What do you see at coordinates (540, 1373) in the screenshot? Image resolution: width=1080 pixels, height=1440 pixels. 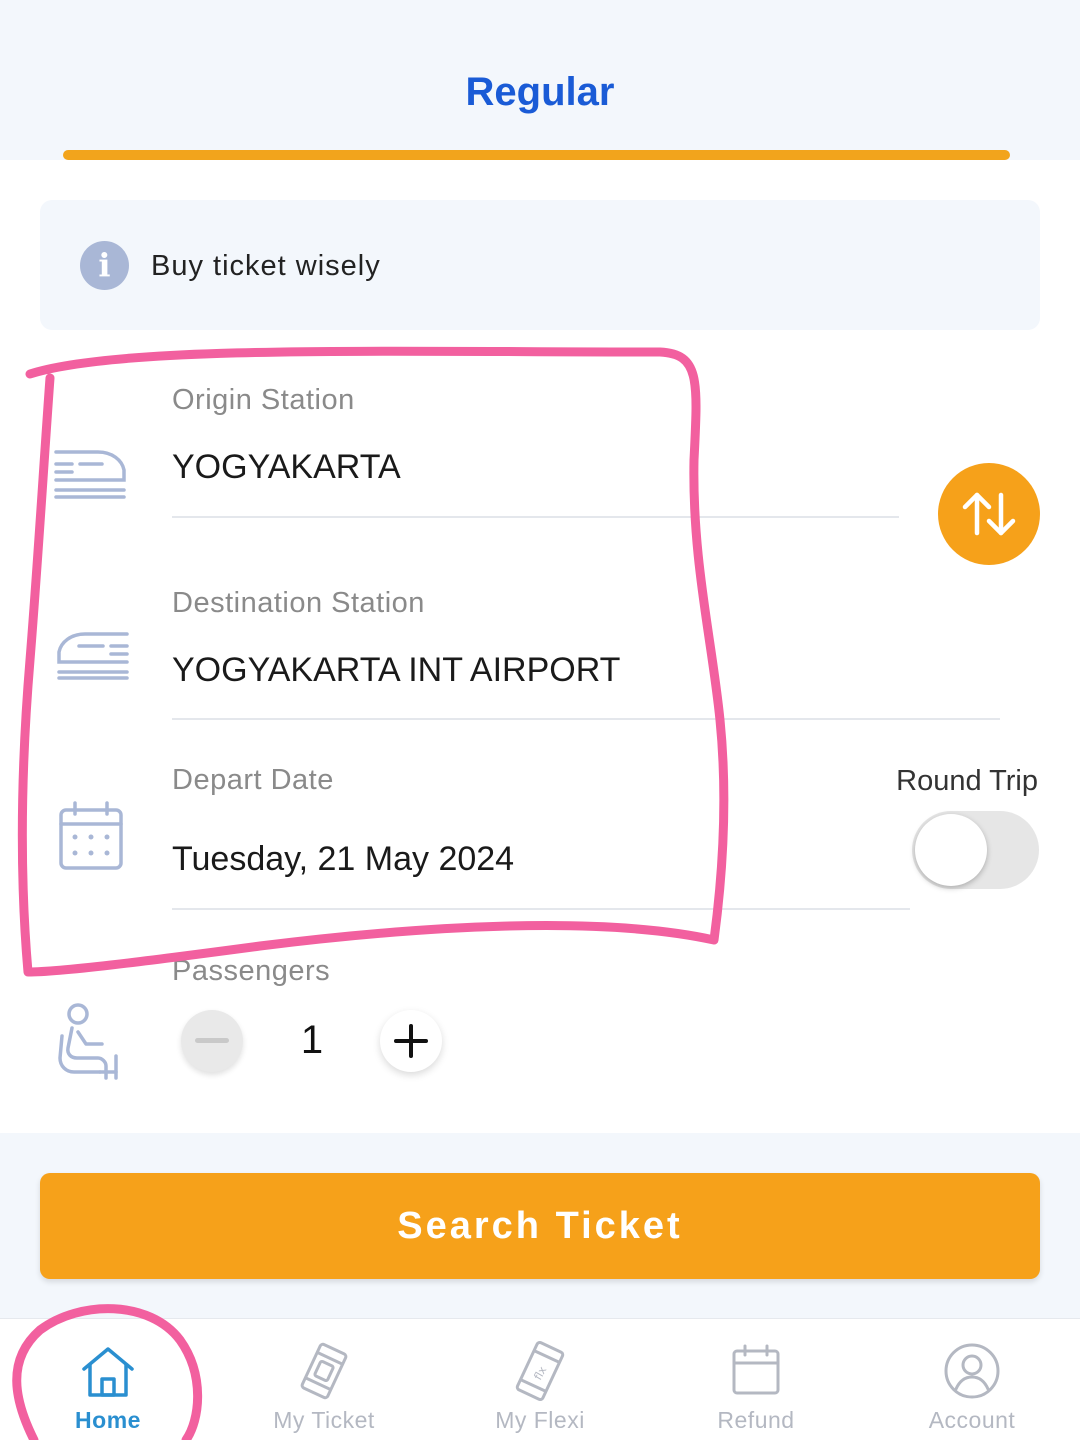 I see `svg-text: flx` at bounding box center [540, 1373].